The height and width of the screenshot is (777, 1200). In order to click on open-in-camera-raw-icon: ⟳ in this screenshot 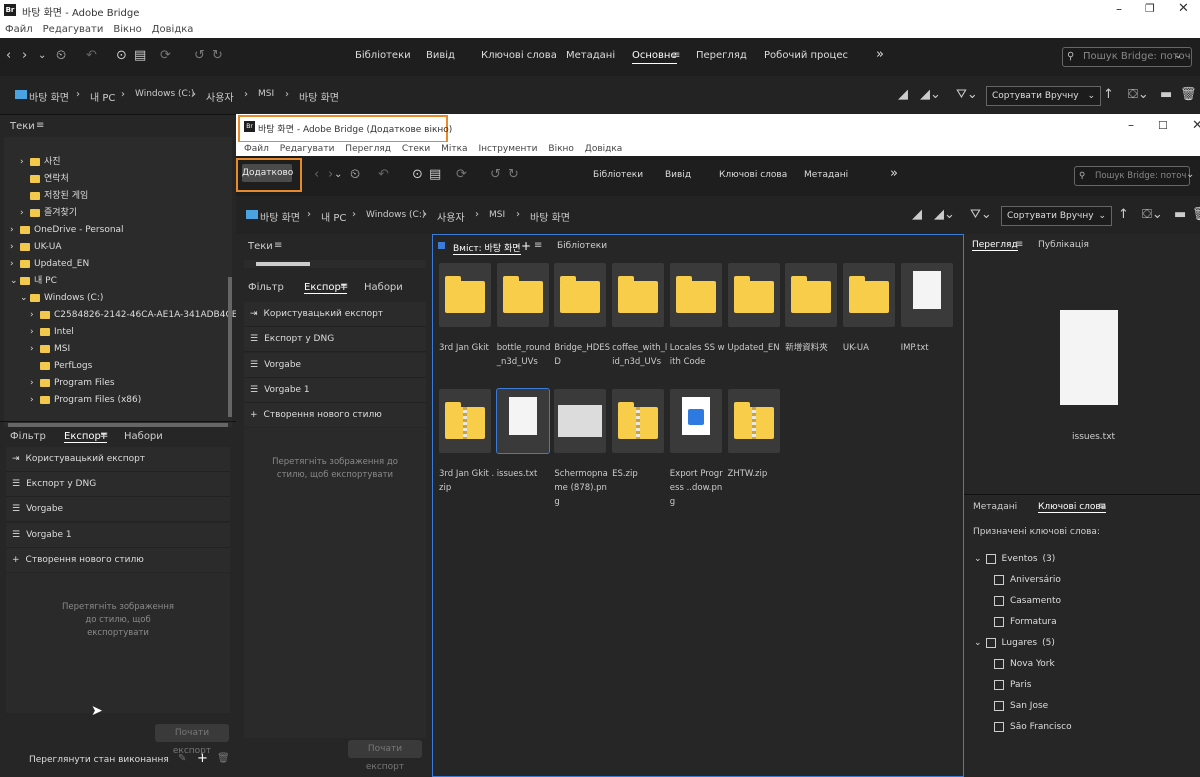, I will do `click(165, 56)`.